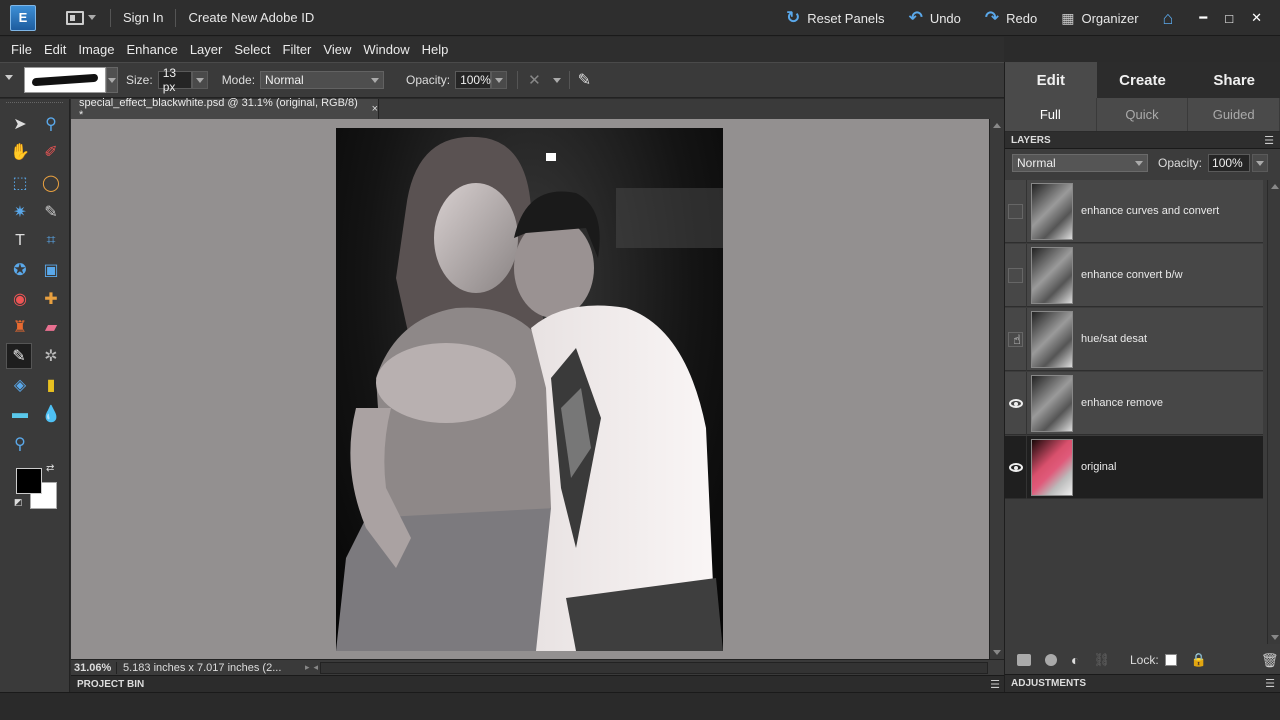 The width and height of the screenshot is (1280, 720). Describe the element at coordinates (654, 667) in the screenshot. I see `horizontal-scrollbar` at that location.